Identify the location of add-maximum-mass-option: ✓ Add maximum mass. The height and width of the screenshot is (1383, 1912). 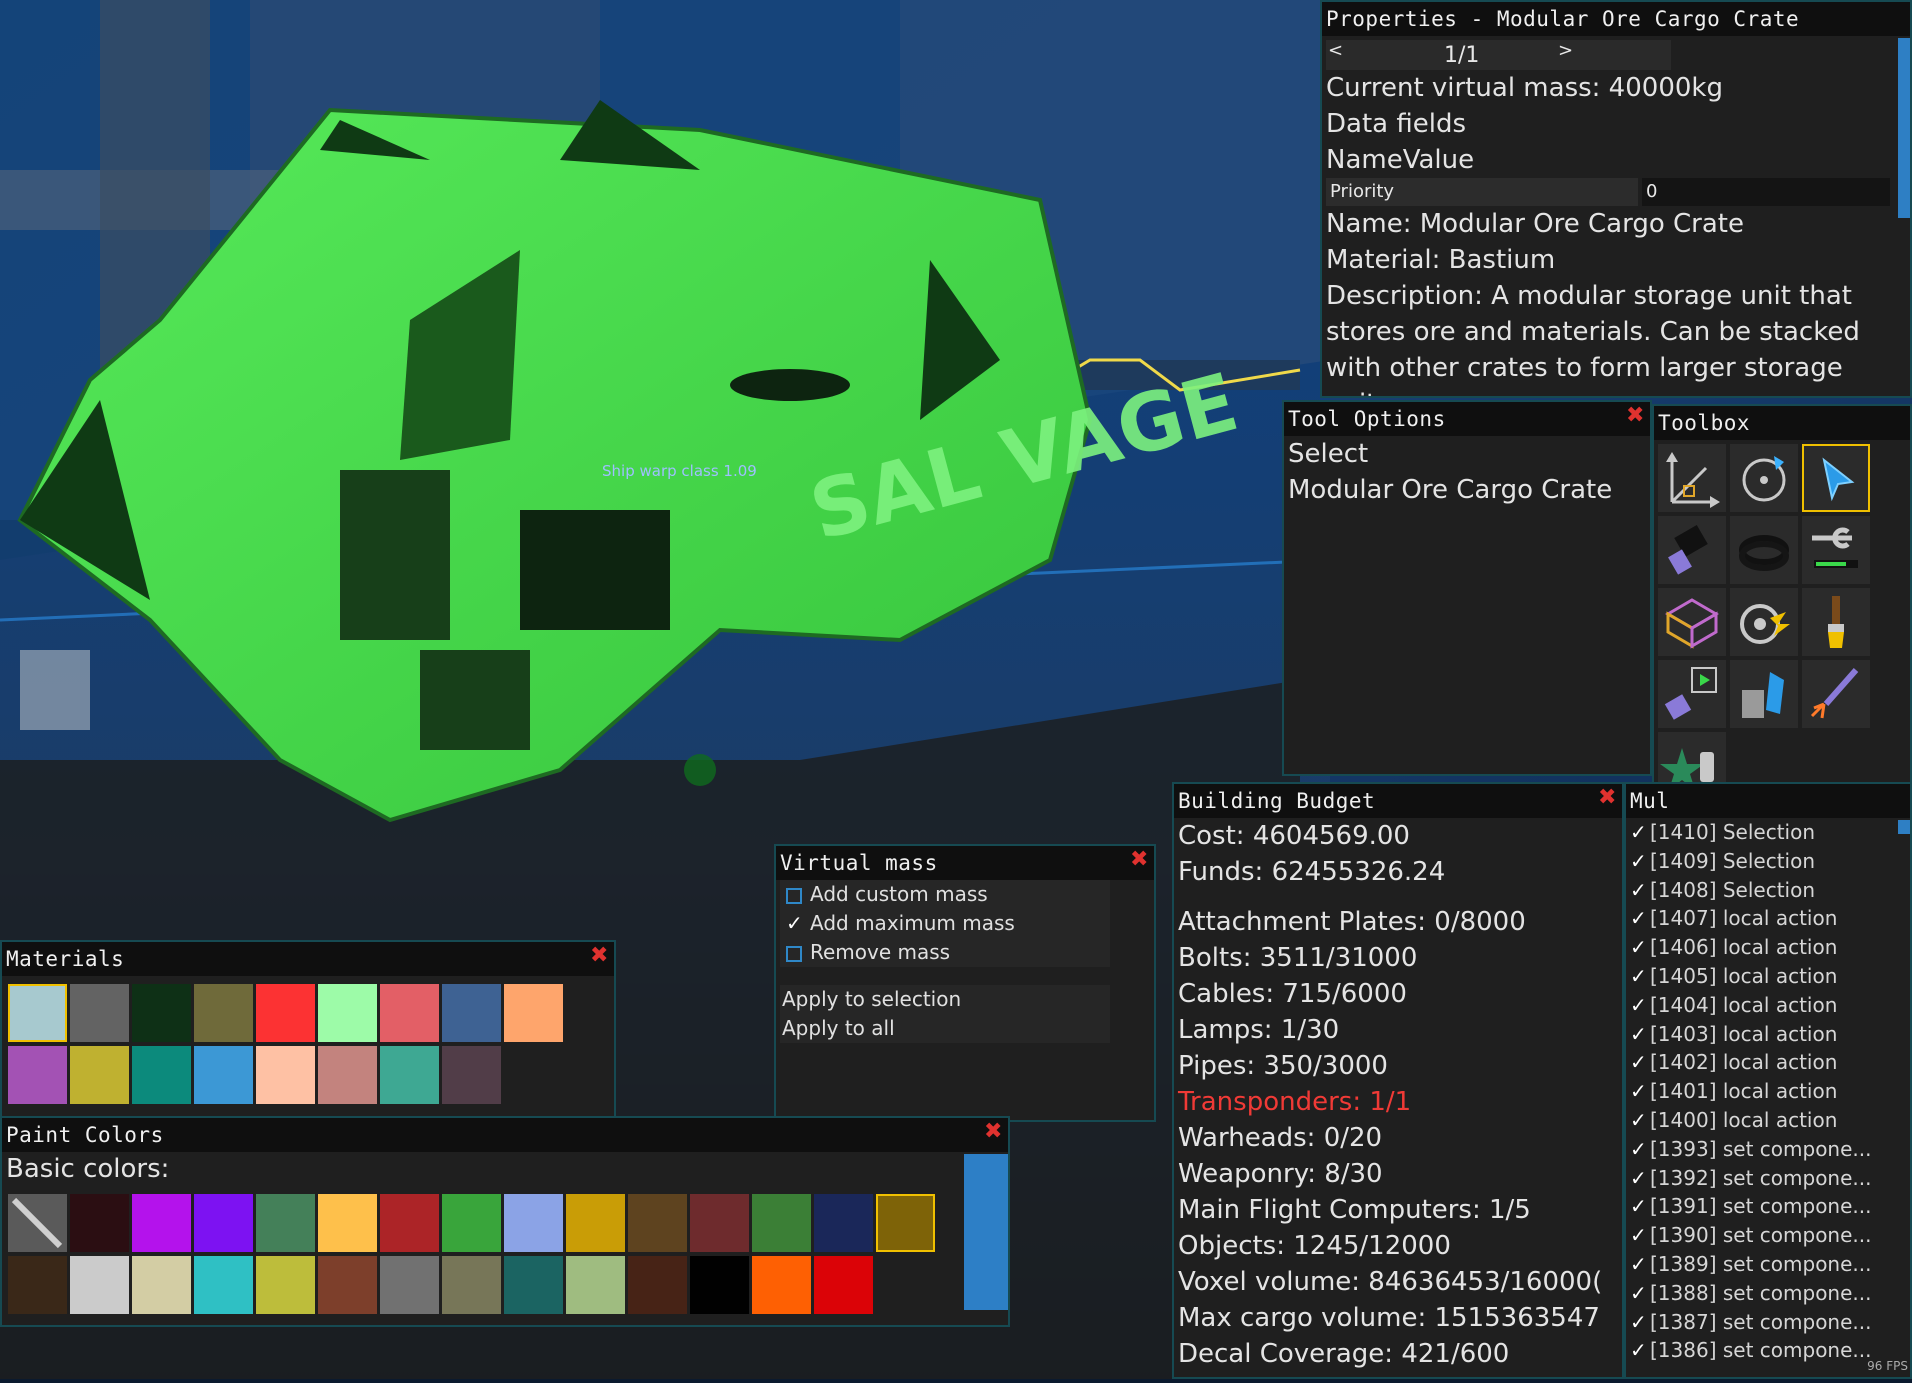
(945, 923).